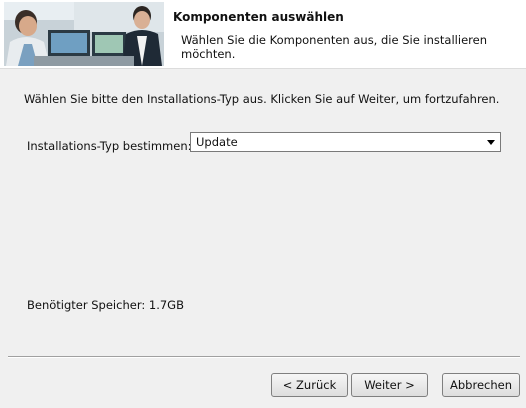 The width and height of the screenshot is (526, 408). What do you see at coordinates (264, 357) in the screenshot?
I see `footer-divider` at bounding box center [264, 357].